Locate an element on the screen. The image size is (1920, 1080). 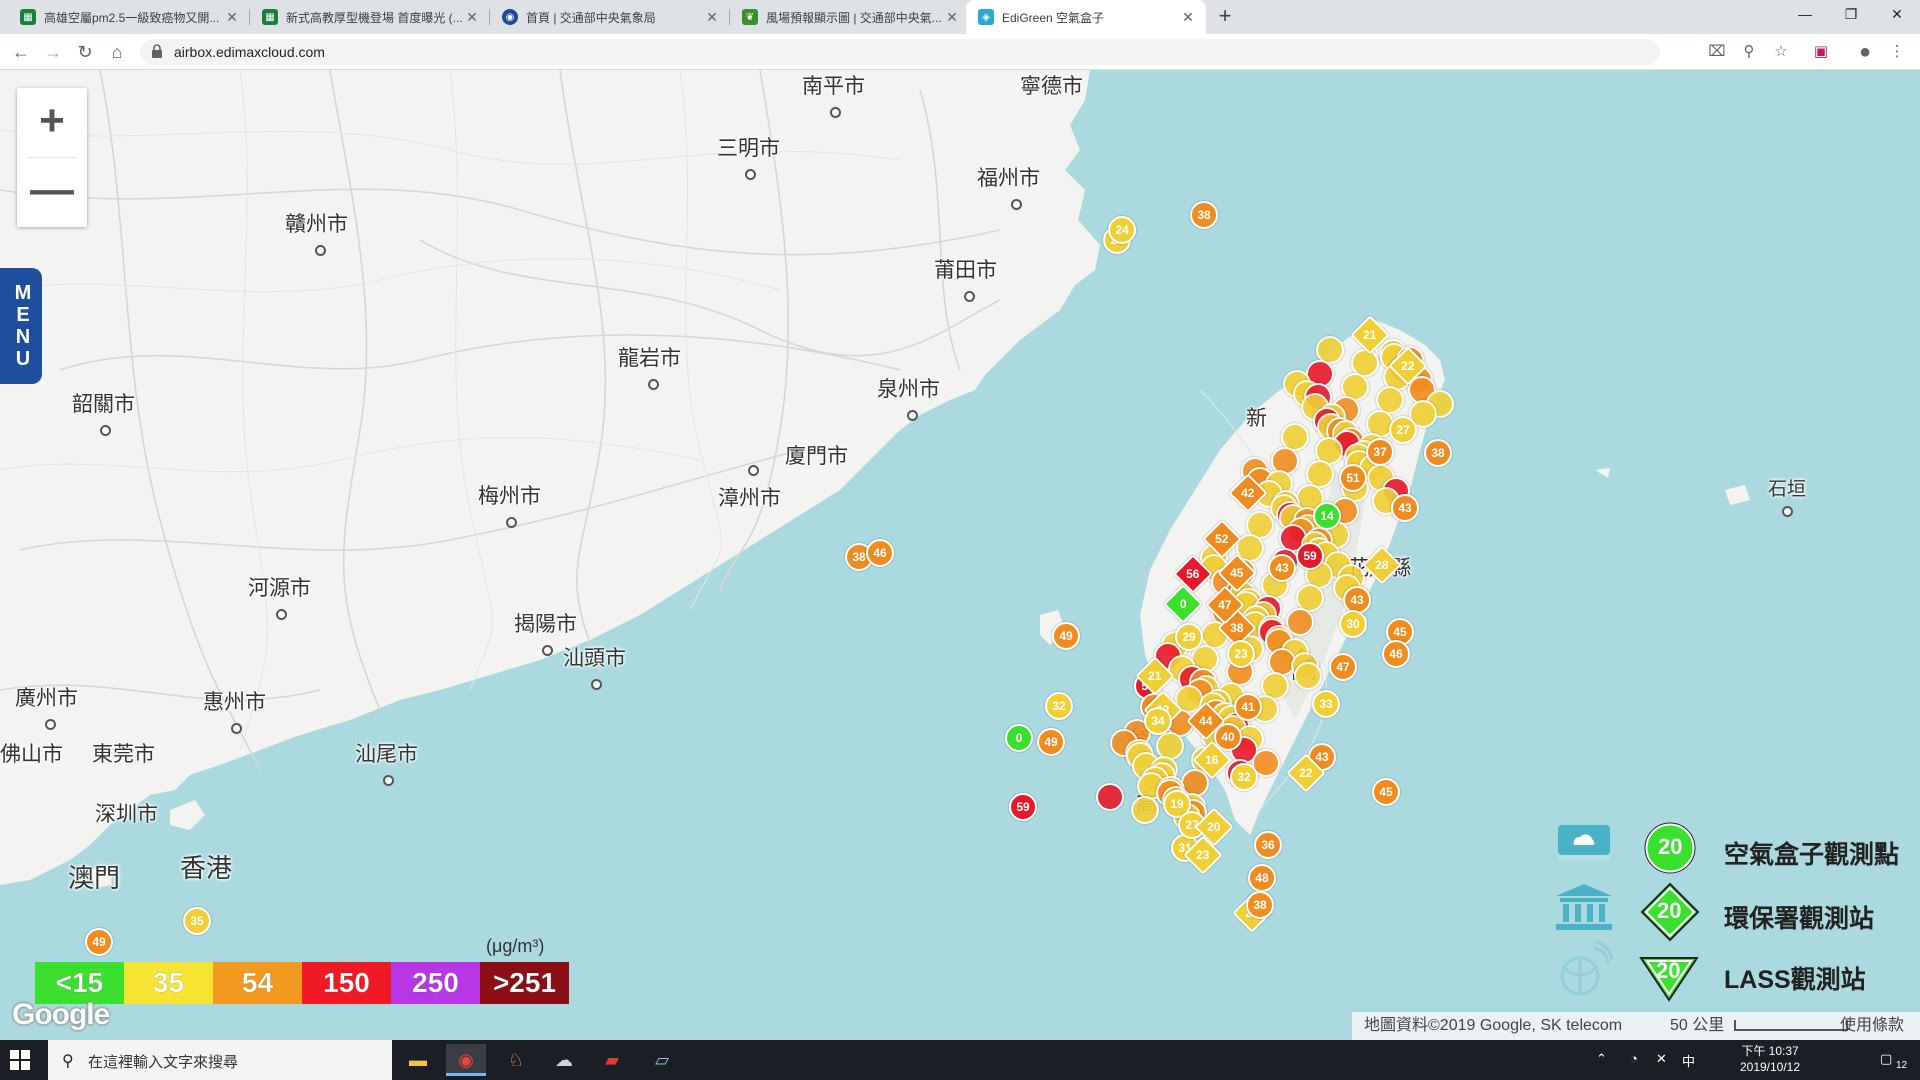
notification-icon: ▢ is located at coordinates (1886, 1059).